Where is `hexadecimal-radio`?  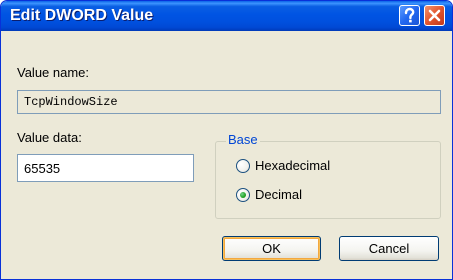
hexadecimal-radio is located at coordinates (243, 166).